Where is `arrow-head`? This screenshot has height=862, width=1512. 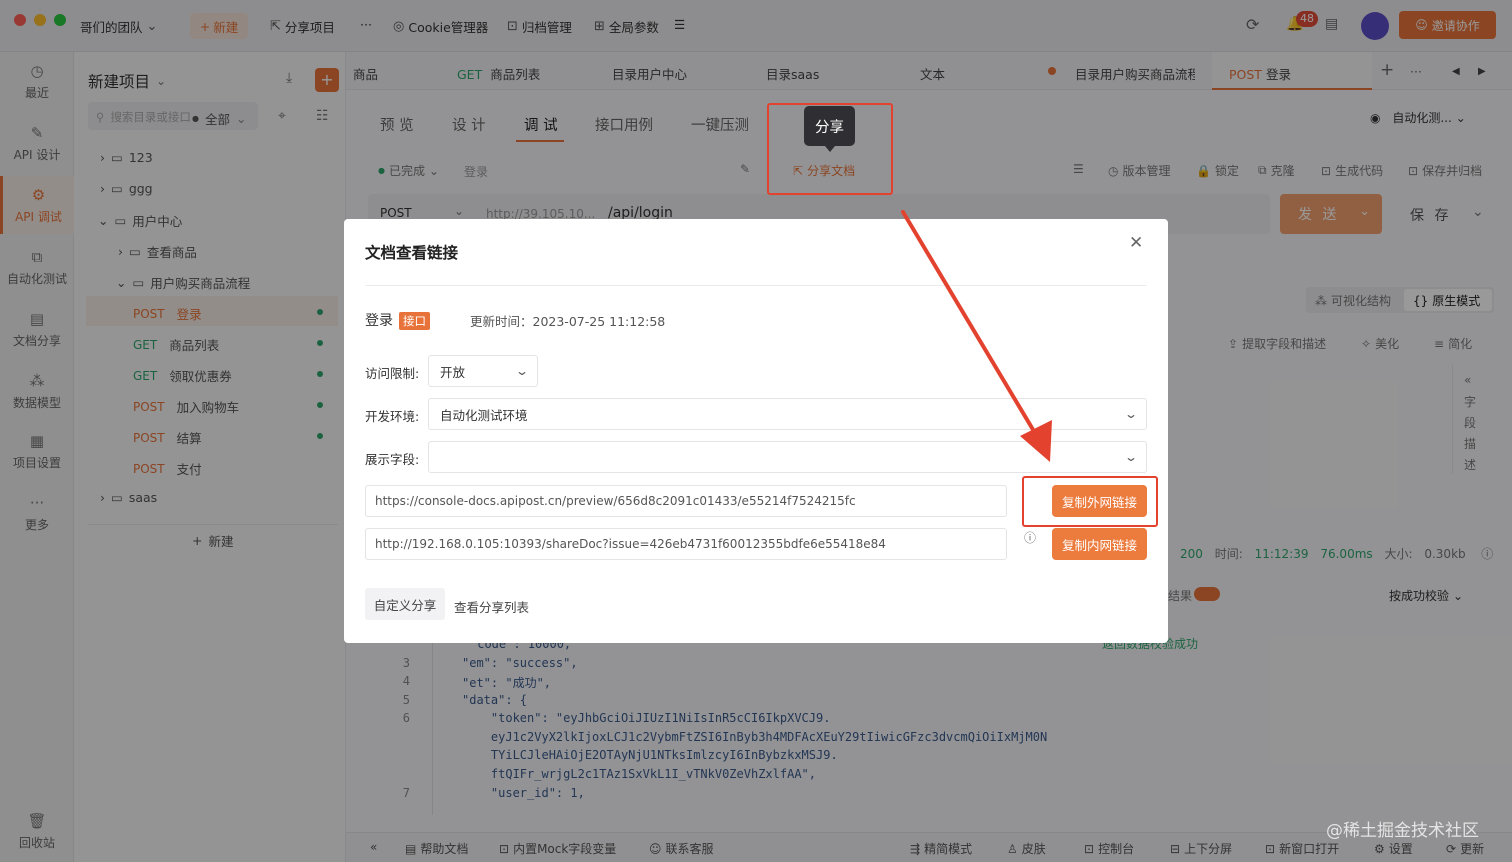
arrow-head is located at coordinates (1036, 441).